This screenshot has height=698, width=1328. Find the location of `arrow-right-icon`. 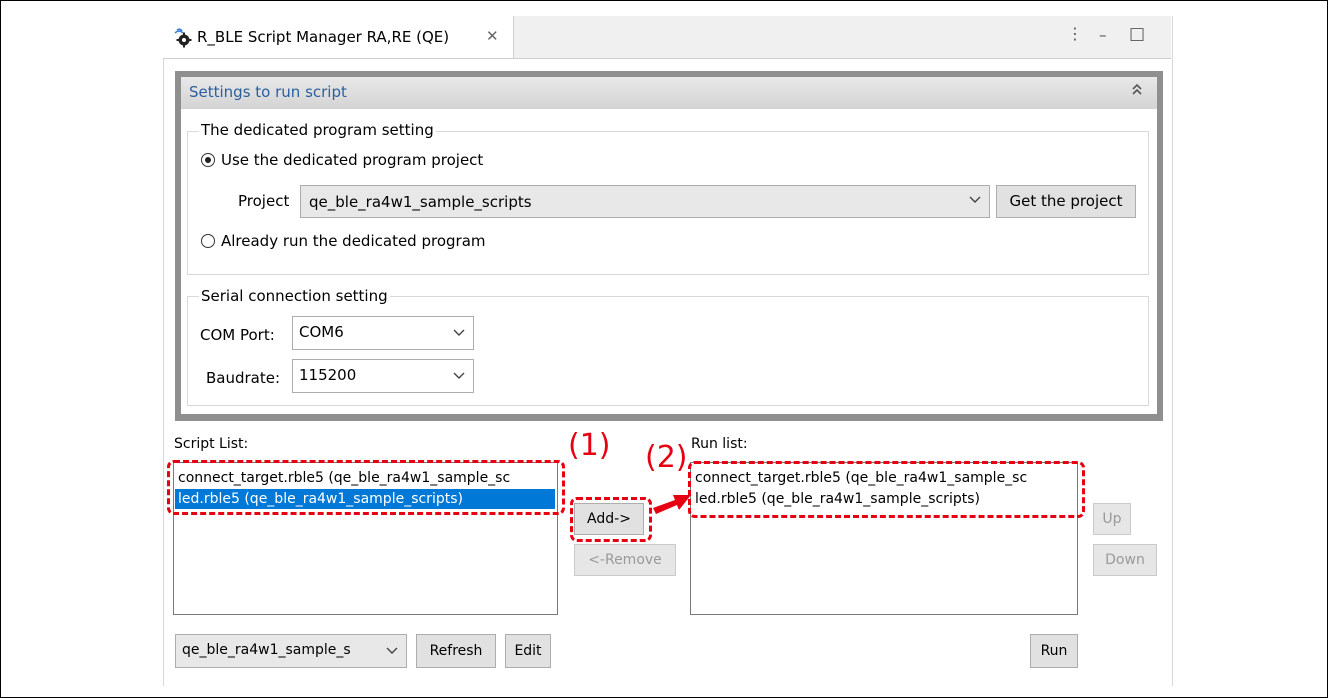

arrow-right-icon is located at coordinates (672, 504).